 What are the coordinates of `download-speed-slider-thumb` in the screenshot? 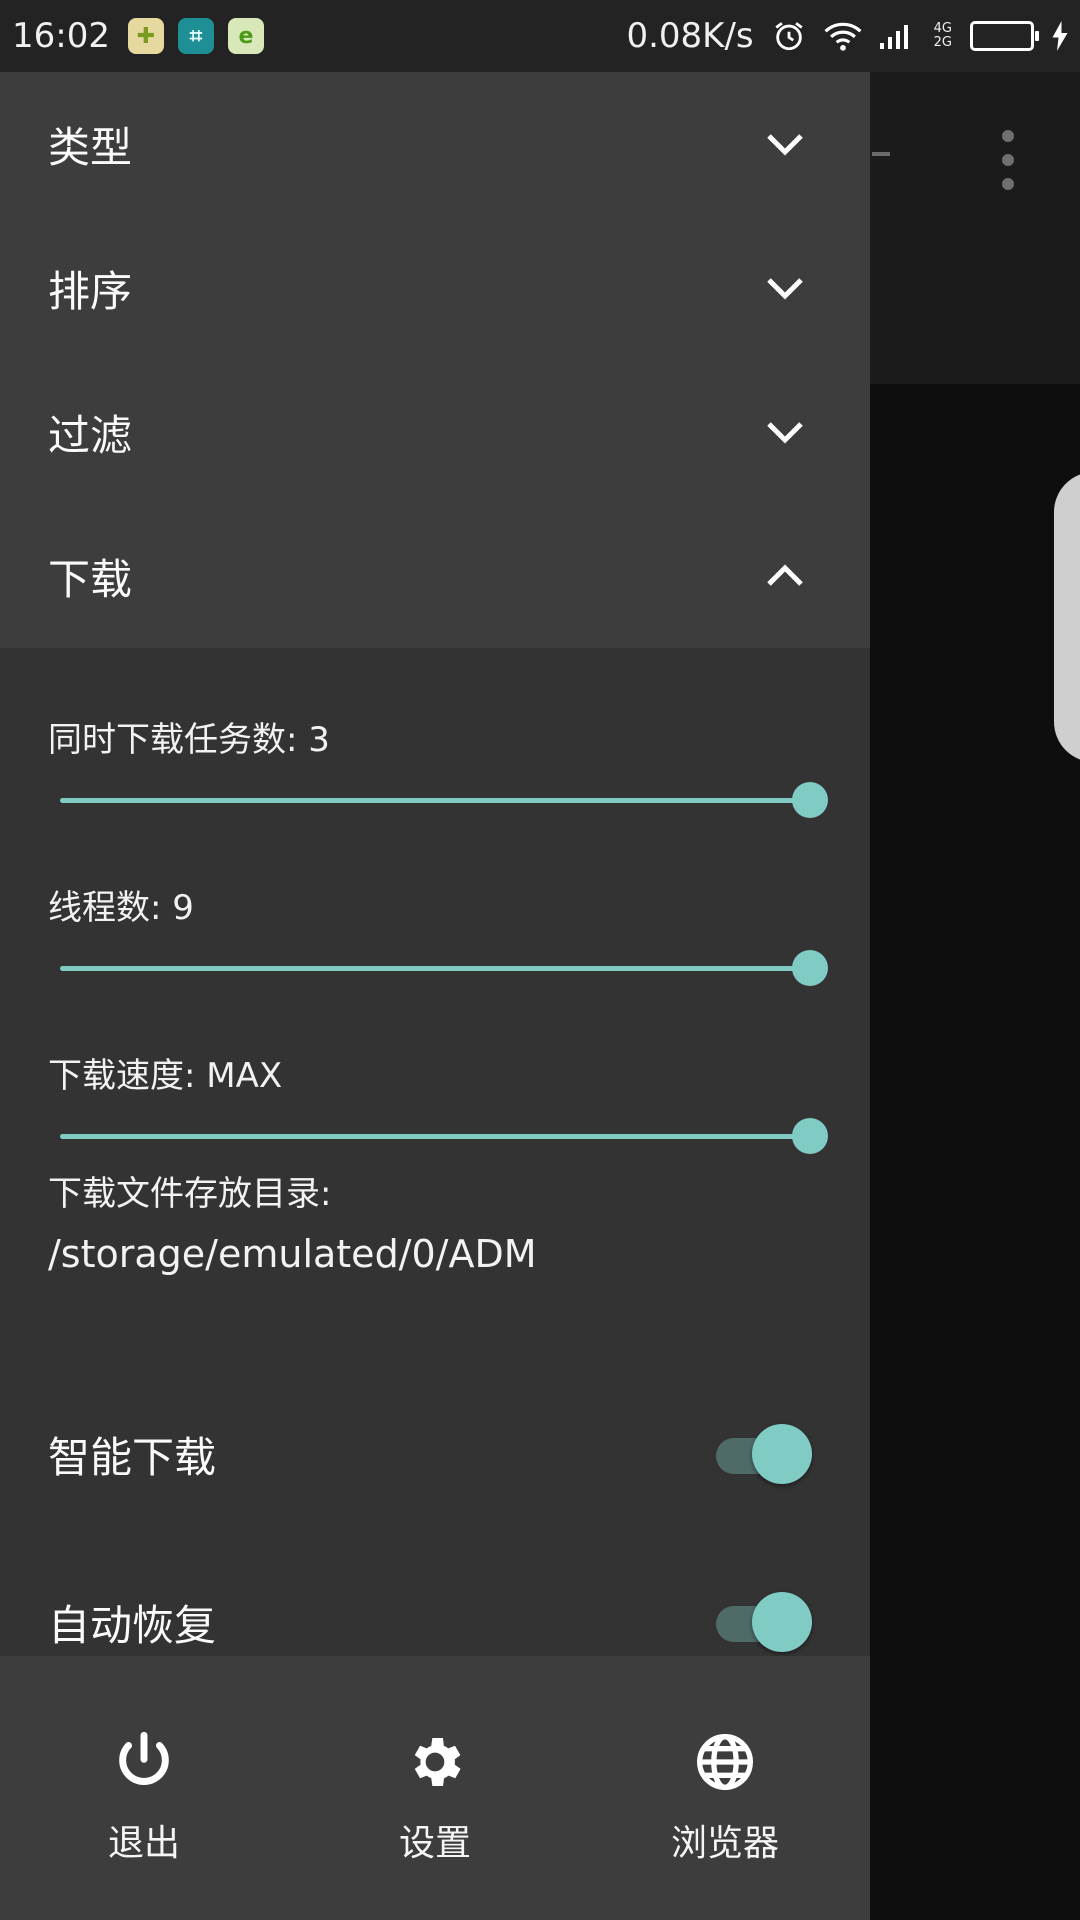 It's located at (810, 1136).